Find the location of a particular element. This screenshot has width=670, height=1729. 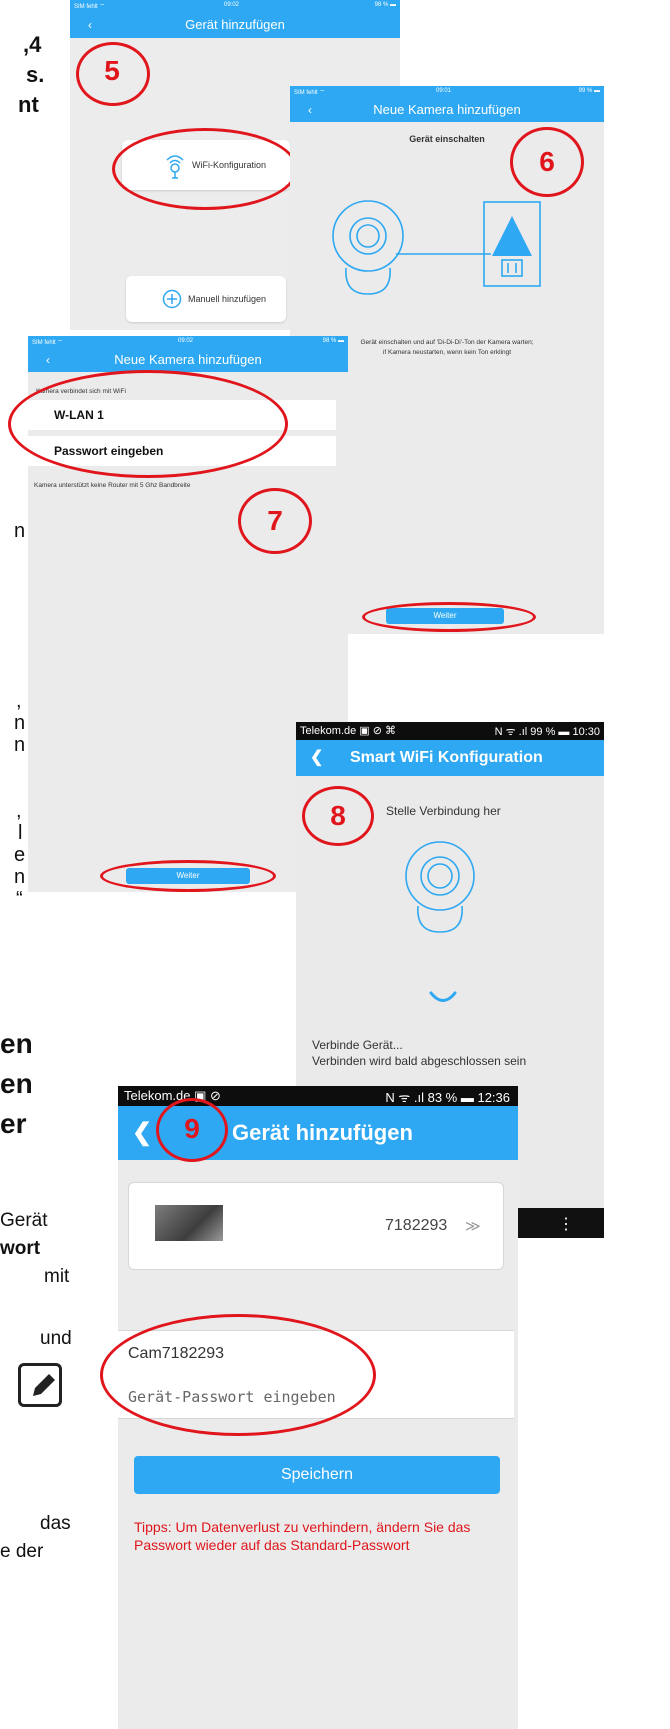

device-id: 7182293 is located at coordinates (416, 1225).